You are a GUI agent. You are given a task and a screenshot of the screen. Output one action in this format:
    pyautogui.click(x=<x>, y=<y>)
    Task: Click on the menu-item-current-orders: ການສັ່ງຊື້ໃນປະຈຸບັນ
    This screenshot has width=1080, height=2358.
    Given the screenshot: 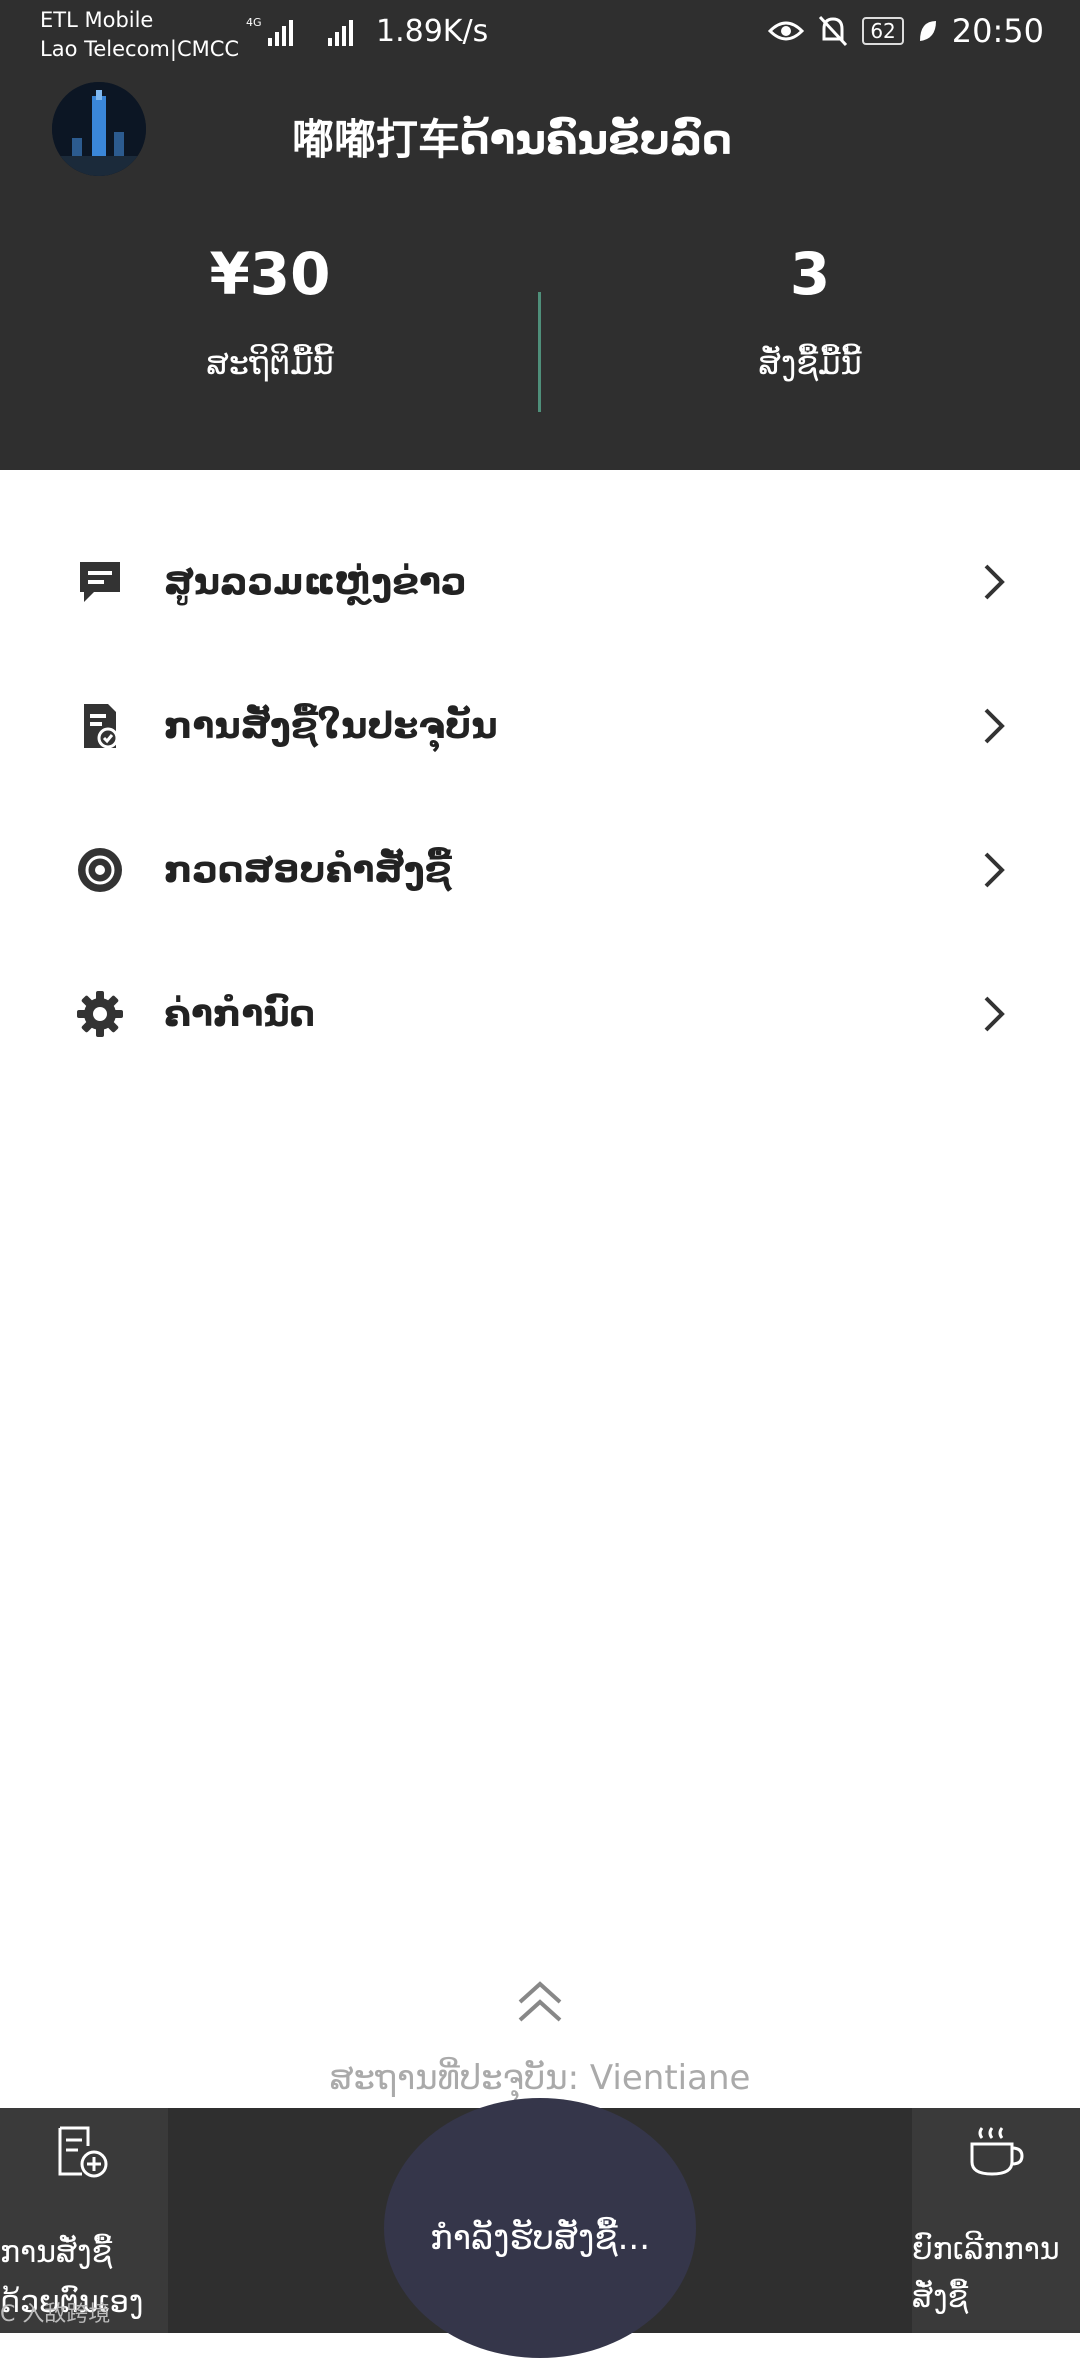 What is the action you would take?
    pyautogui.click(x=540, y=726)
    